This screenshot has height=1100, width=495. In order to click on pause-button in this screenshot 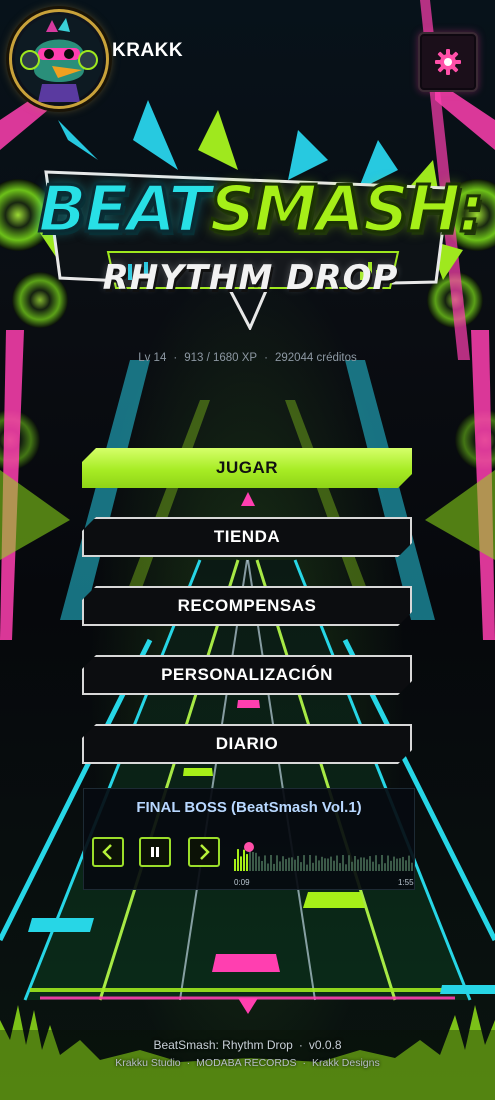, I will do `click(155, 852)`.